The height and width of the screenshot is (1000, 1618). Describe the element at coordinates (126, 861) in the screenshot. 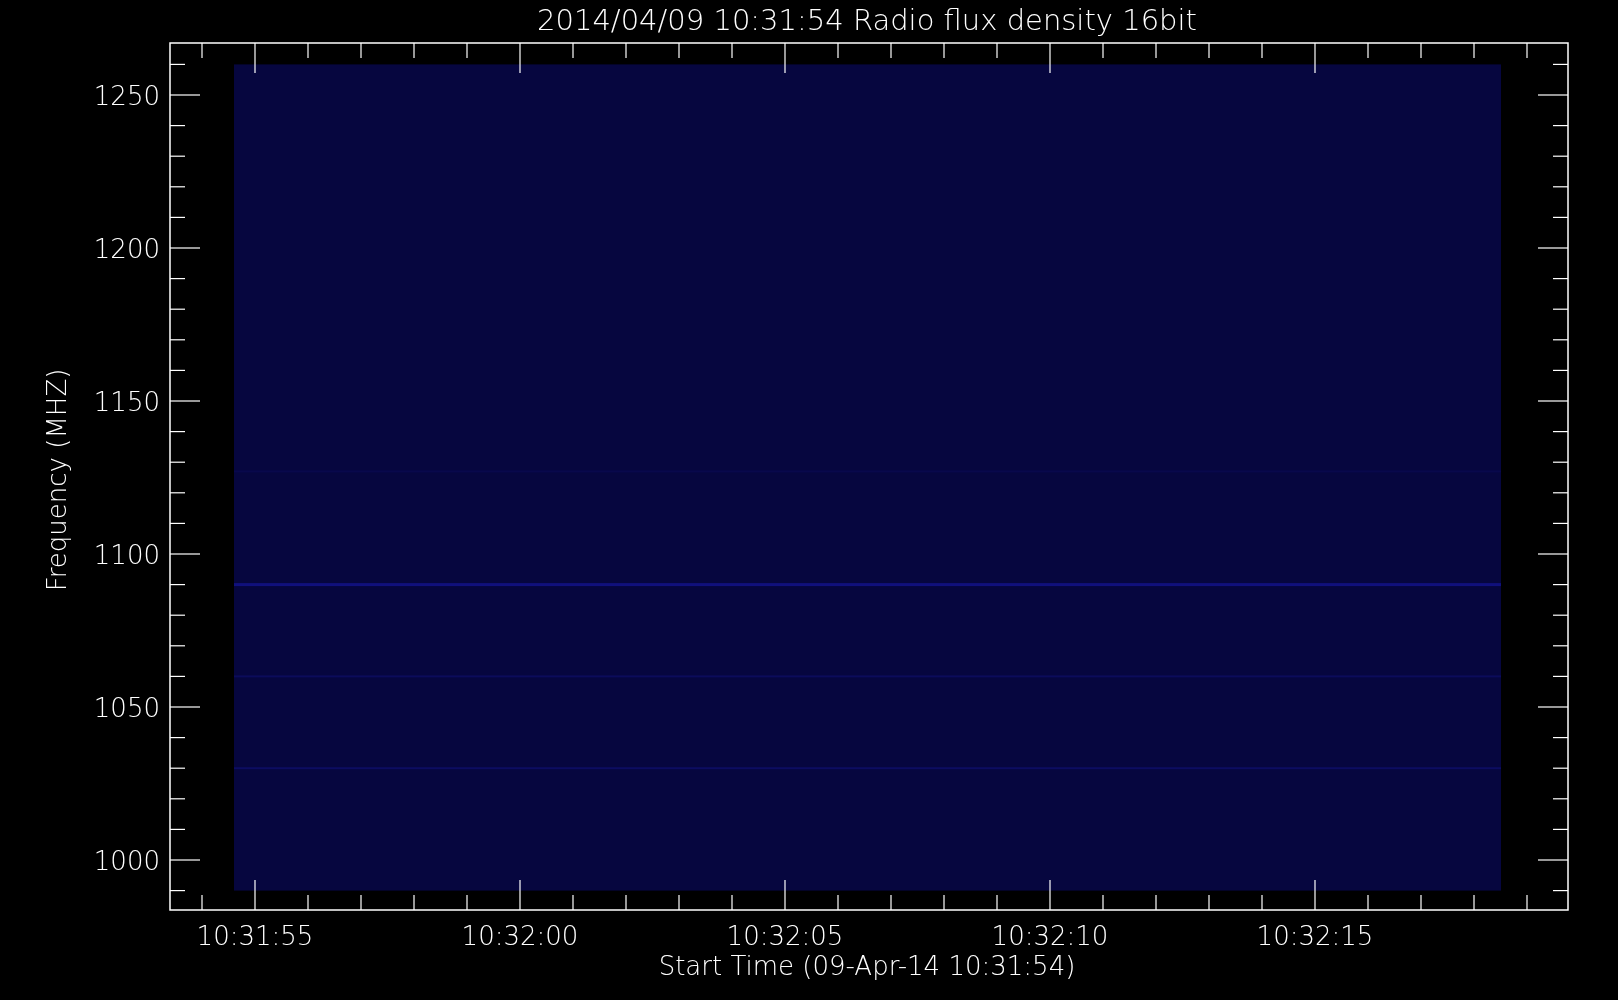

I see `y-tick-label: 1000` at that location.